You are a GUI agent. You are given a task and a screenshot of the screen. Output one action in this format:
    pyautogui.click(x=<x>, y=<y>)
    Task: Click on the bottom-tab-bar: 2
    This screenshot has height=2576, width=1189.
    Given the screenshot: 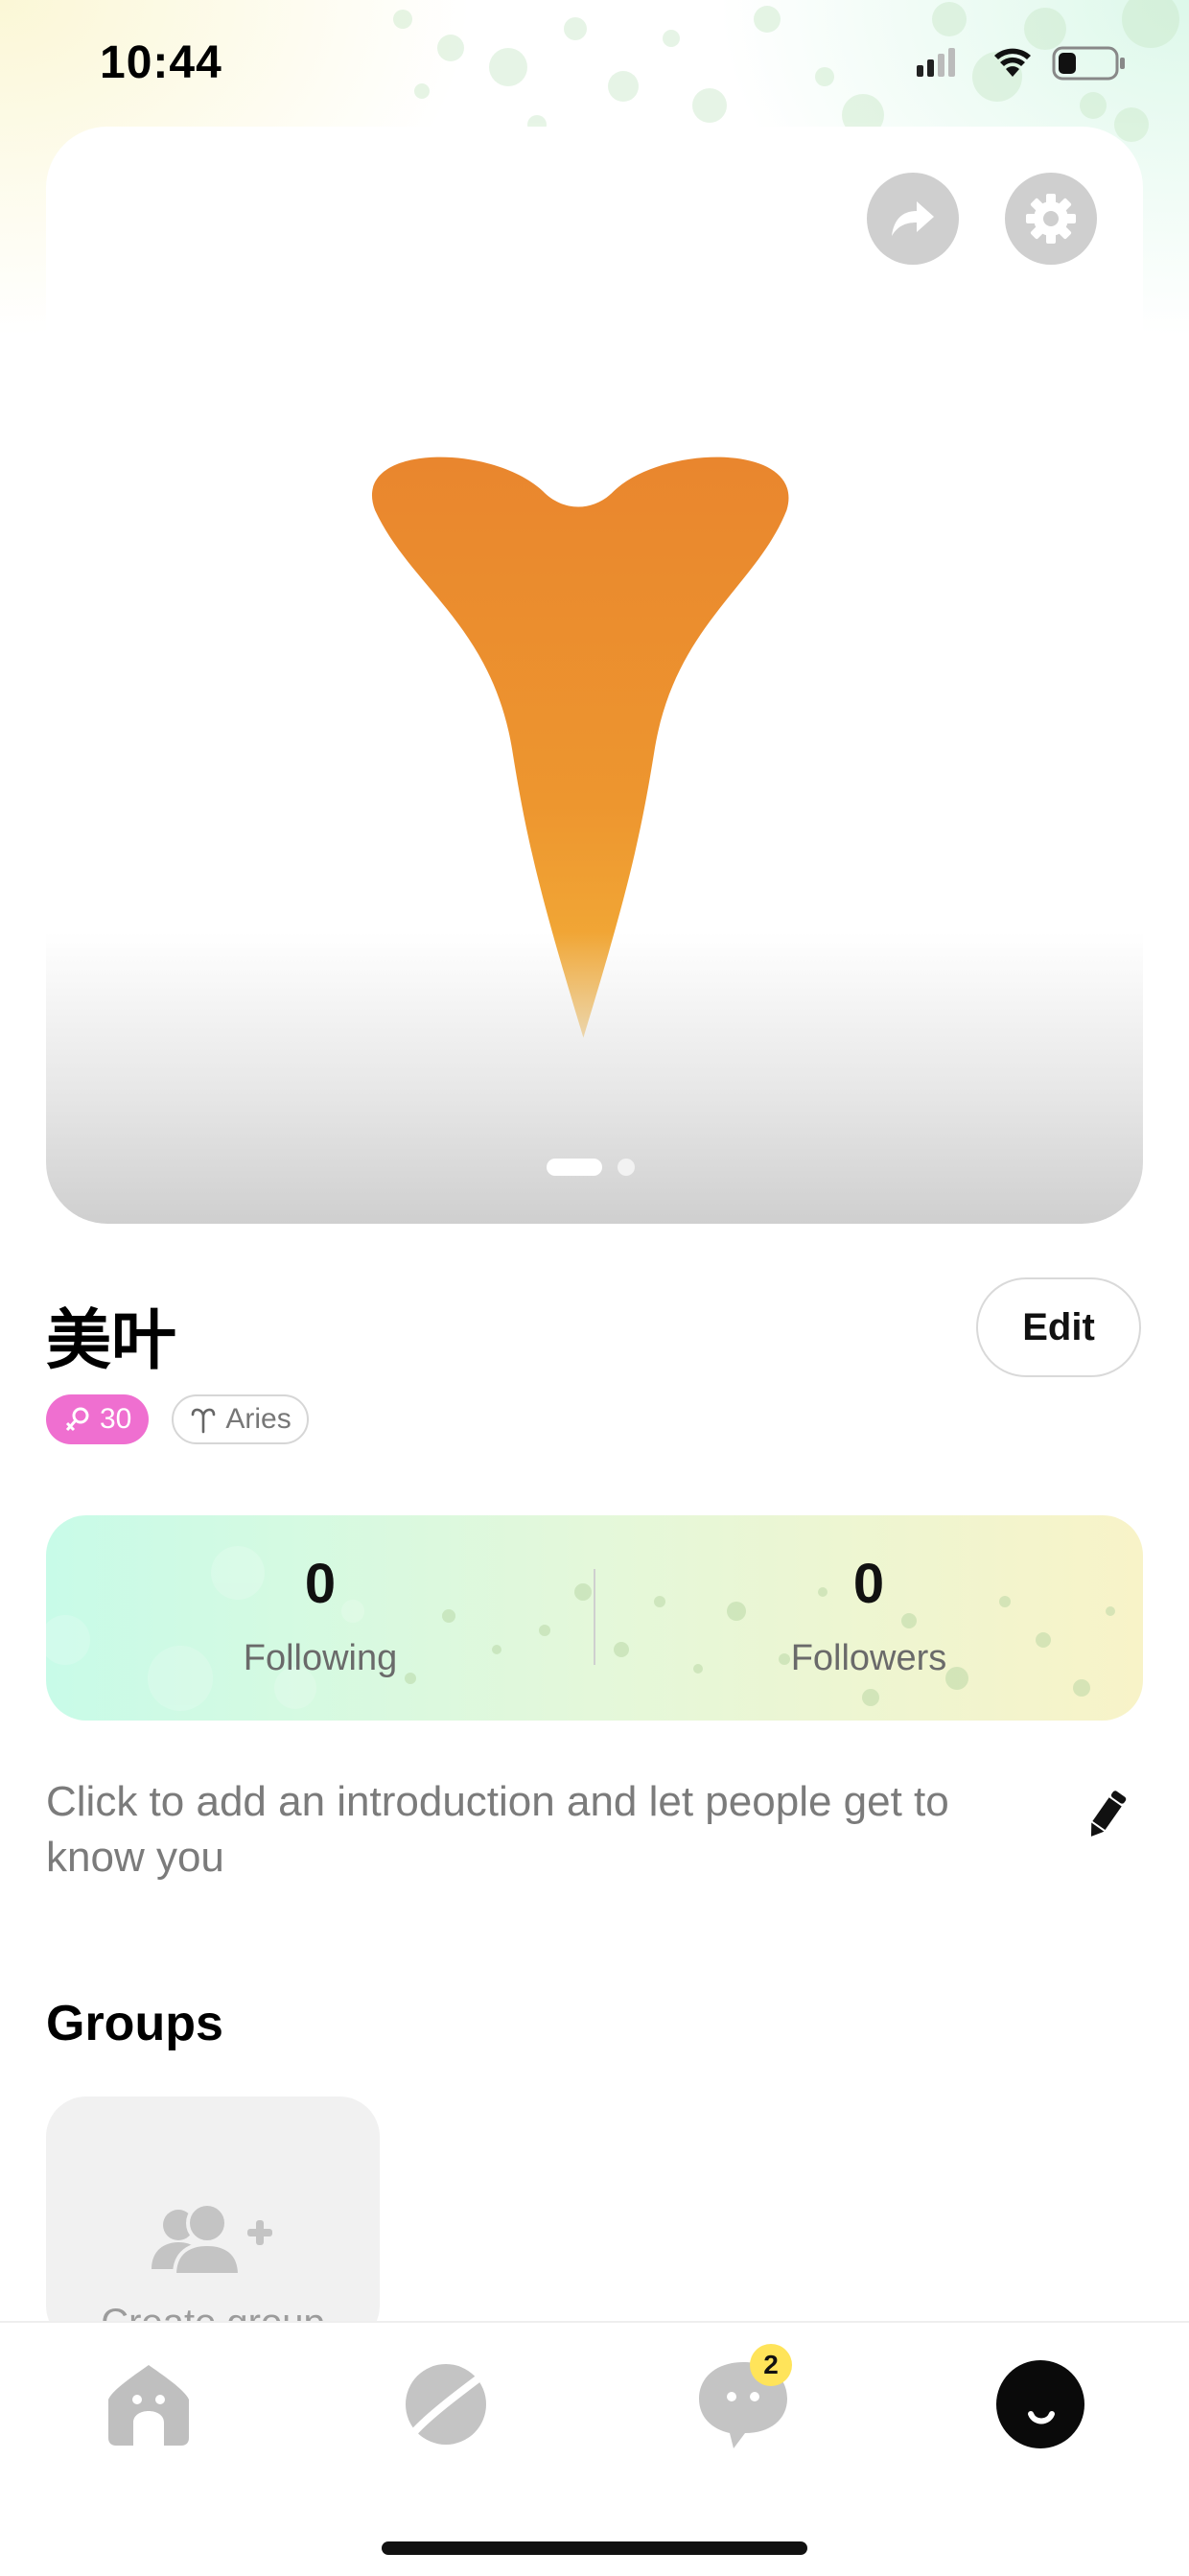 What is the action you would take?
    pyautogui.click(x=594, y=2448)
    